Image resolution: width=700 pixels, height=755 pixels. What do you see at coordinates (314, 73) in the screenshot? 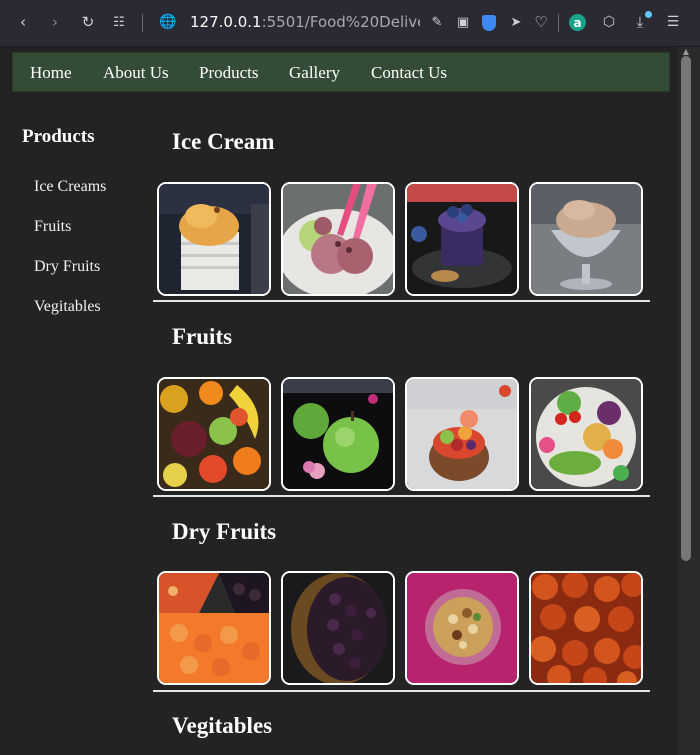
I see `nav-gallery: Gallery` at bounding box center [314, 73].